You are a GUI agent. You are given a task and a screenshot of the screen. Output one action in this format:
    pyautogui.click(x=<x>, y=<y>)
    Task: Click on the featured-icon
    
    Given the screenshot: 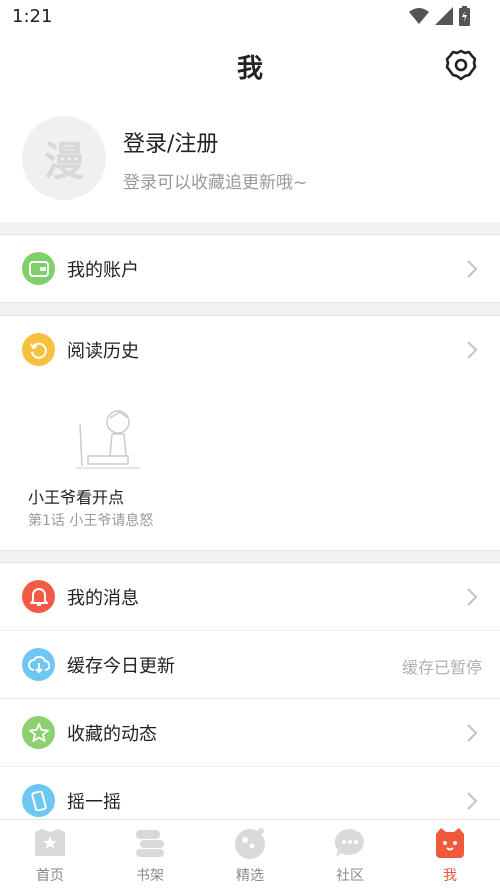 What is the action you would take?
    pyautogui.click(x=250, y=843)
    